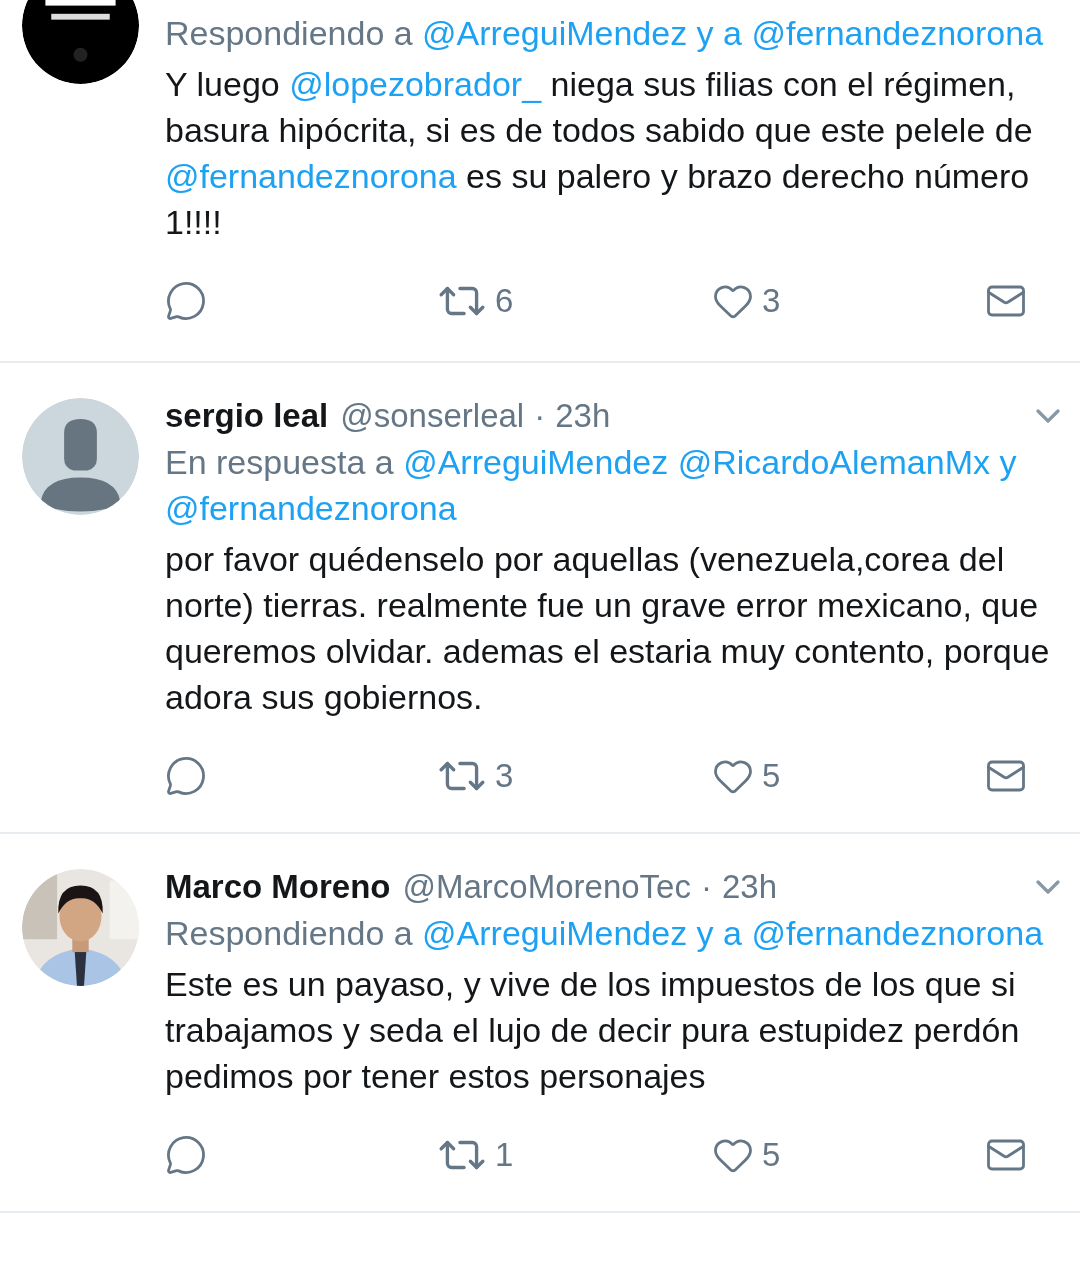  What do you see at coordinates (504, 301) in the screenshot?
I see `action-count: 6` at bounding box center [504, 301].